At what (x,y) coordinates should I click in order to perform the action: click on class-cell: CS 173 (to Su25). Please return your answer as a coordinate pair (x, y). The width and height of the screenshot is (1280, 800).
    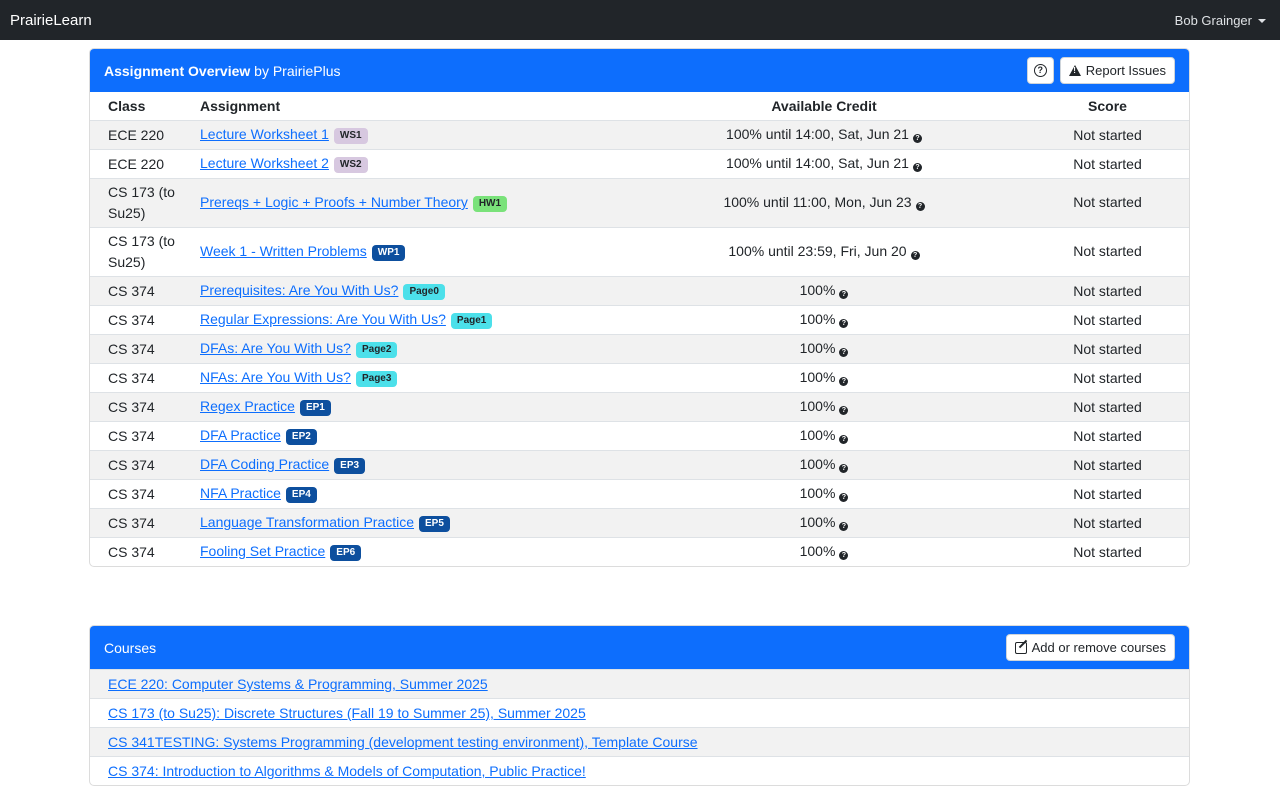
    Looking at the image, I should click on (138, 251).